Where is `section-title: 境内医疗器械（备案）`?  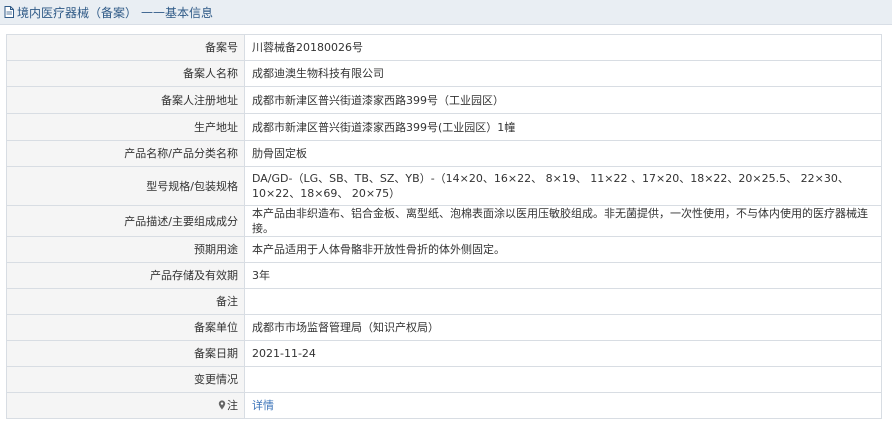 section-title: 境内医疗器械（备案） is located at coordinates (77, 12).